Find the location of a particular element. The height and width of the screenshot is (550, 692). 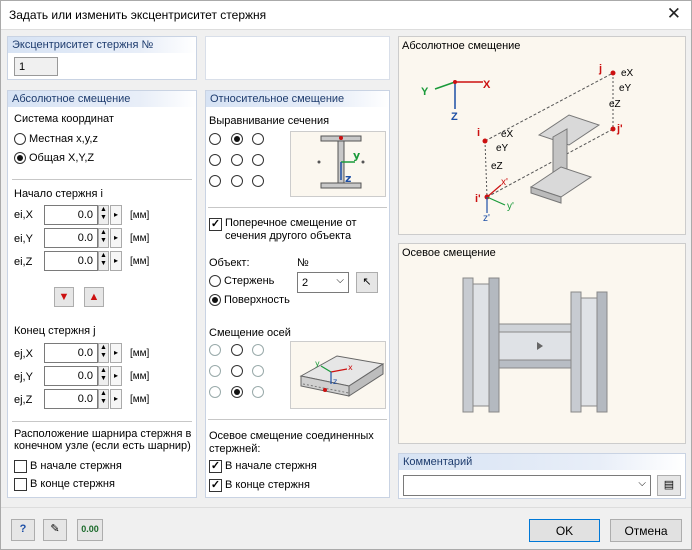

object-number-select: 2 ⌵ is located at coordinates (323, 282).